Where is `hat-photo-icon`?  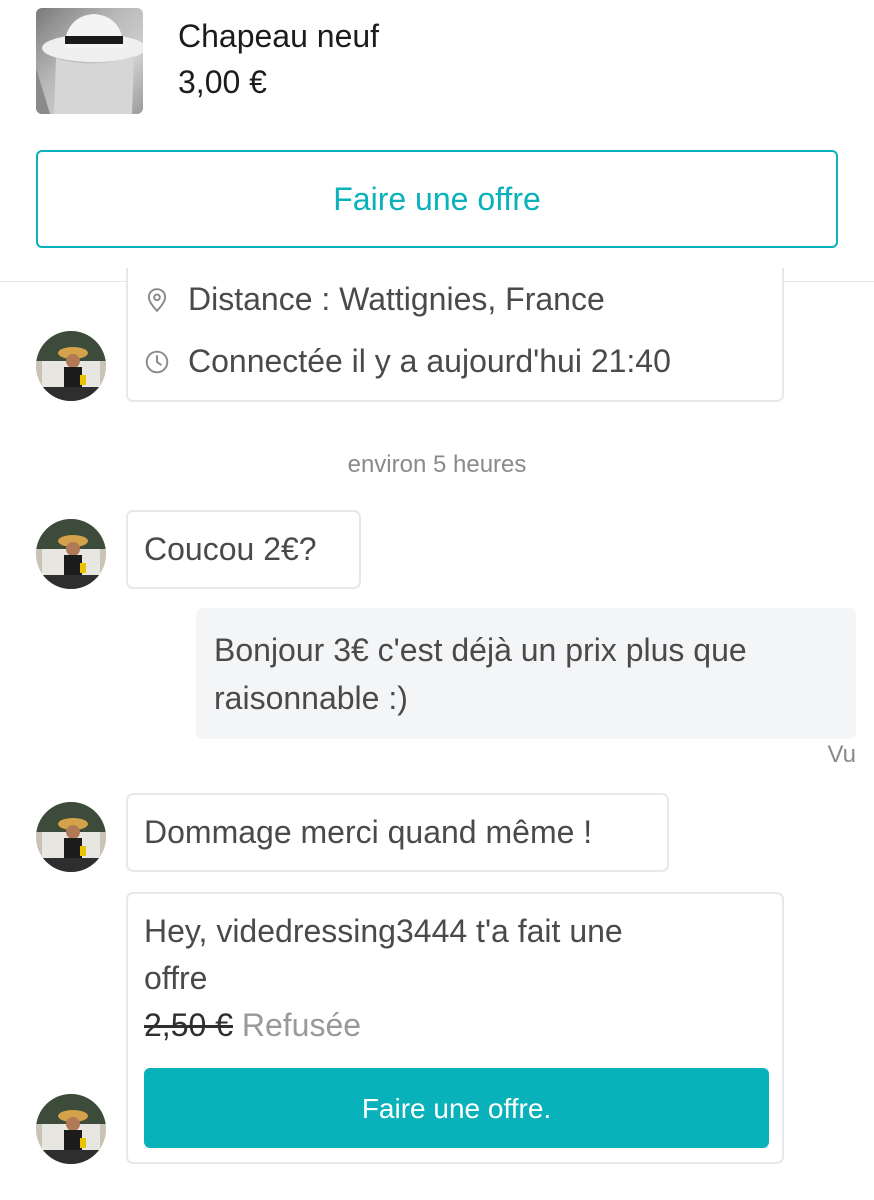
hat-photo-icon is located at coordinates (89, 64).